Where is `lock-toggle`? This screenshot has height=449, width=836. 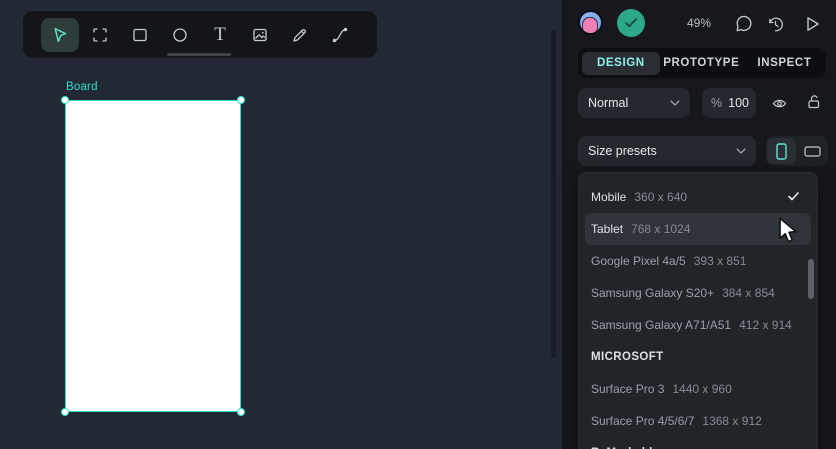 lock-toggle is located at coordinates (814, 102).